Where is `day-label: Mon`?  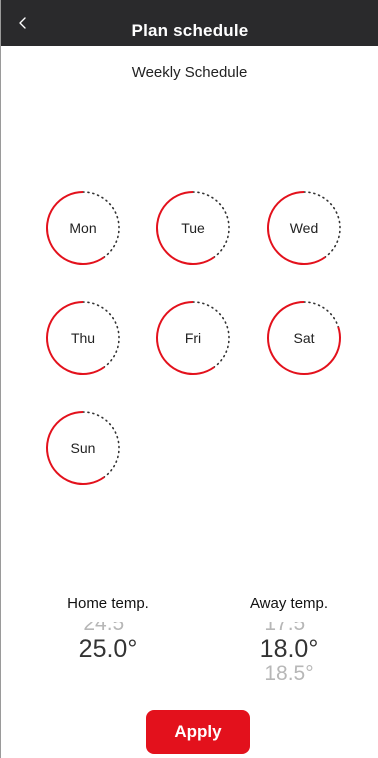
day-label: Mon is located at coordinates (83, 228).